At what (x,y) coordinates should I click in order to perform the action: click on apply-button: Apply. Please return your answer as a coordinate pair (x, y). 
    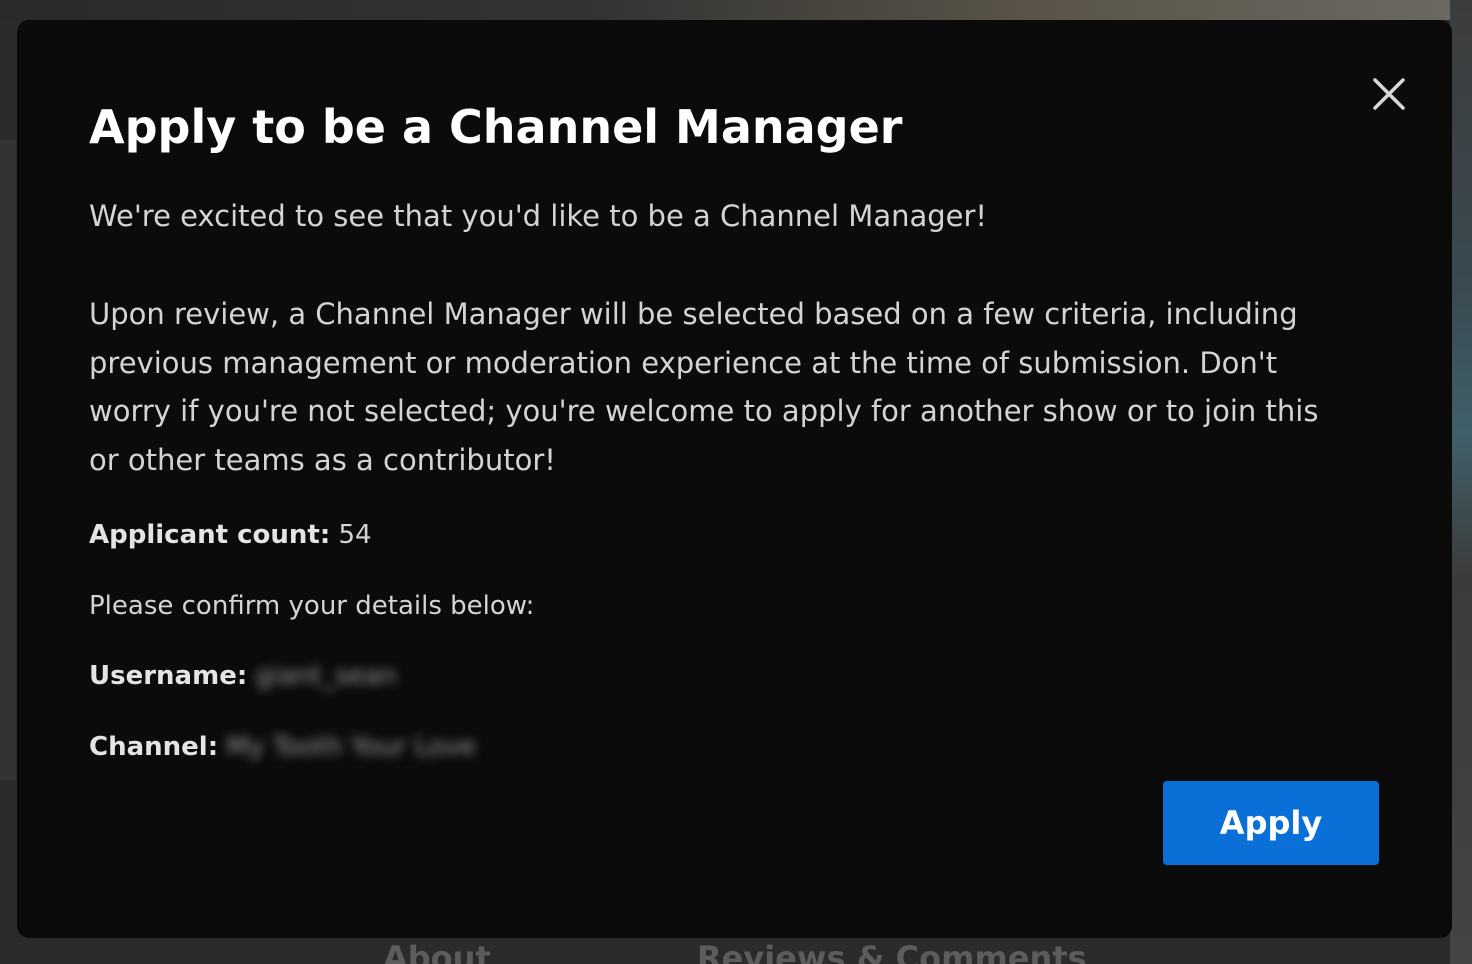
    Looking at the image, I should click on (1271, 823).